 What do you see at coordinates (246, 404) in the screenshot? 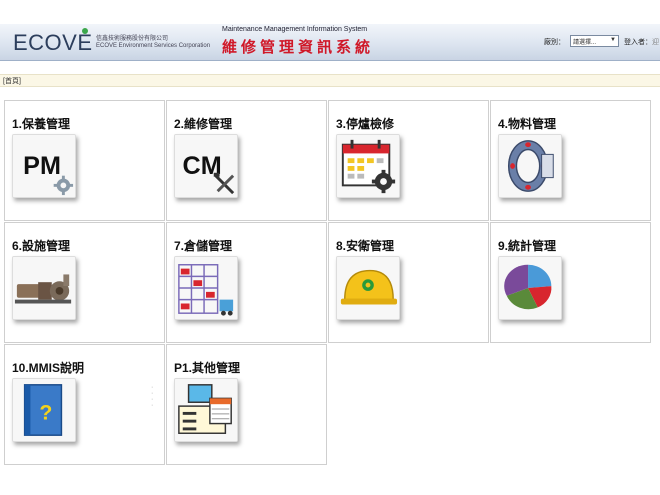
I see `menu-tile-others: P1.其他管理` at bounding box center [246, 404].